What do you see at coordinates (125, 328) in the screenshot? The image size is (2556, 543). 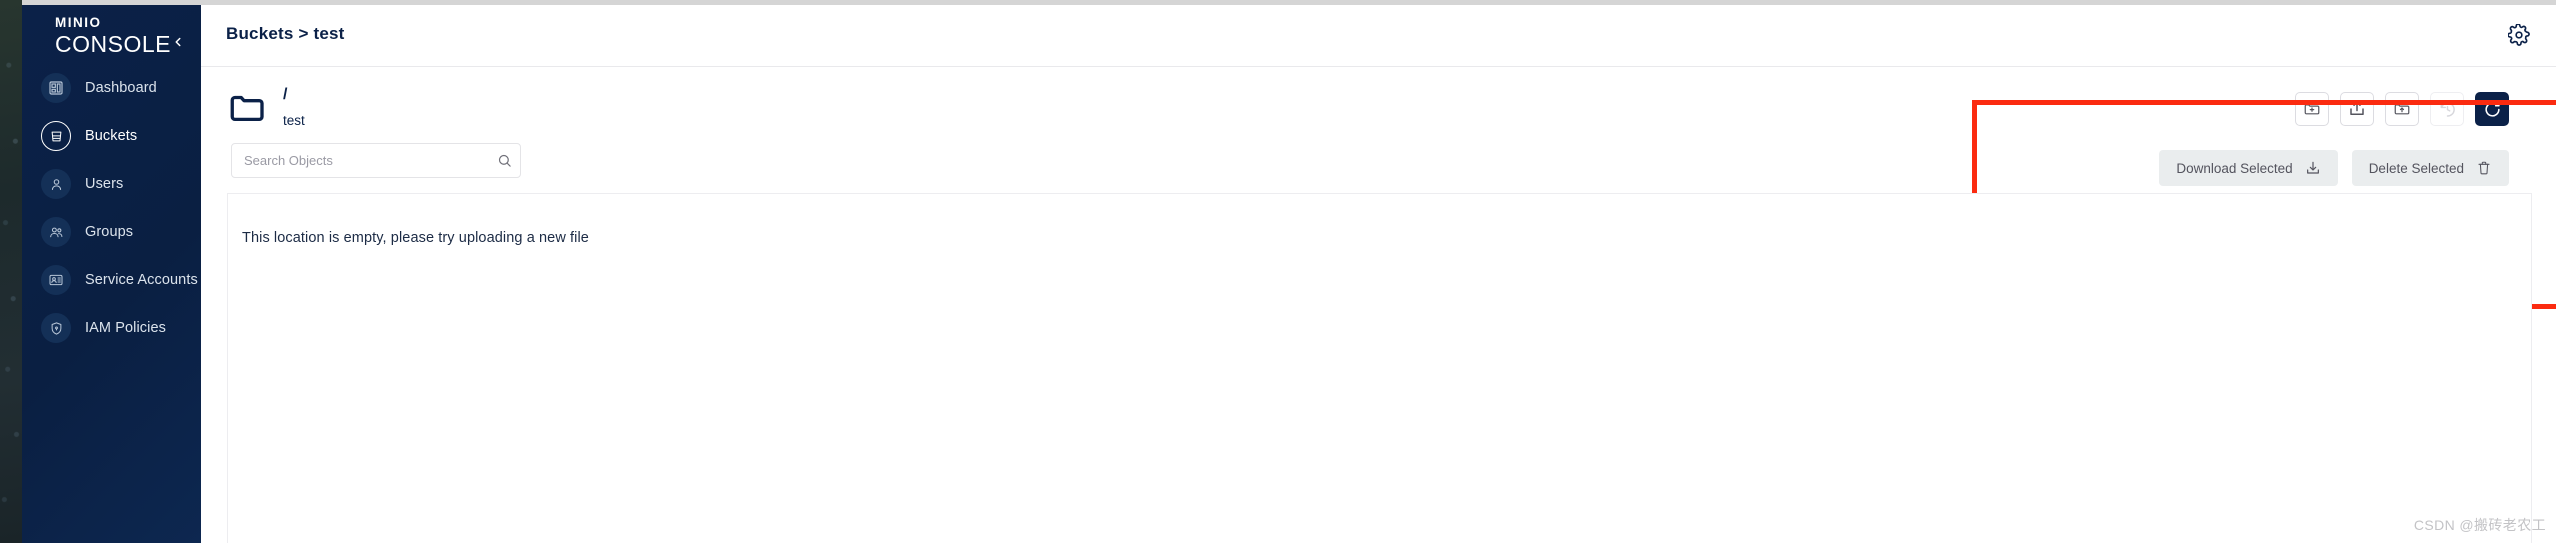 I see `sidebar-item-label: IAM Policies` at bounding box center [125, 328].